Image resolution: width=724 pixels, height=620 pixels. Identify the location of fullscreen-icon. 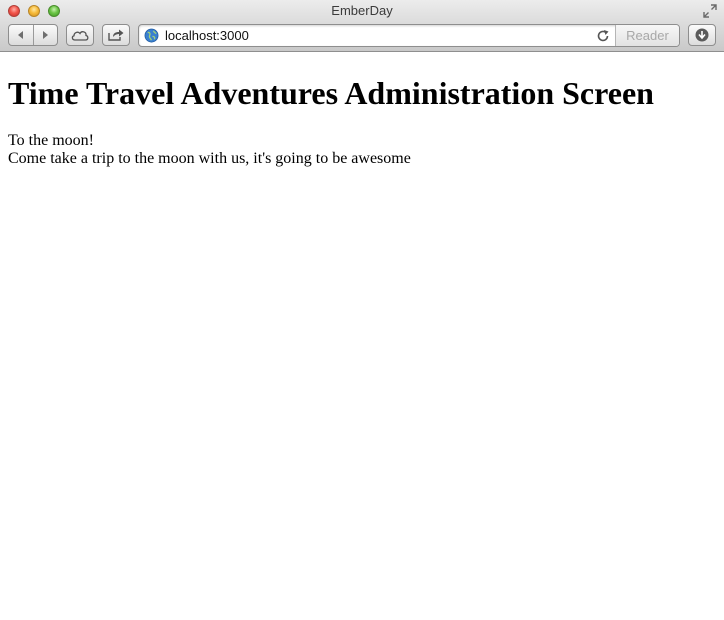
(710, 11).